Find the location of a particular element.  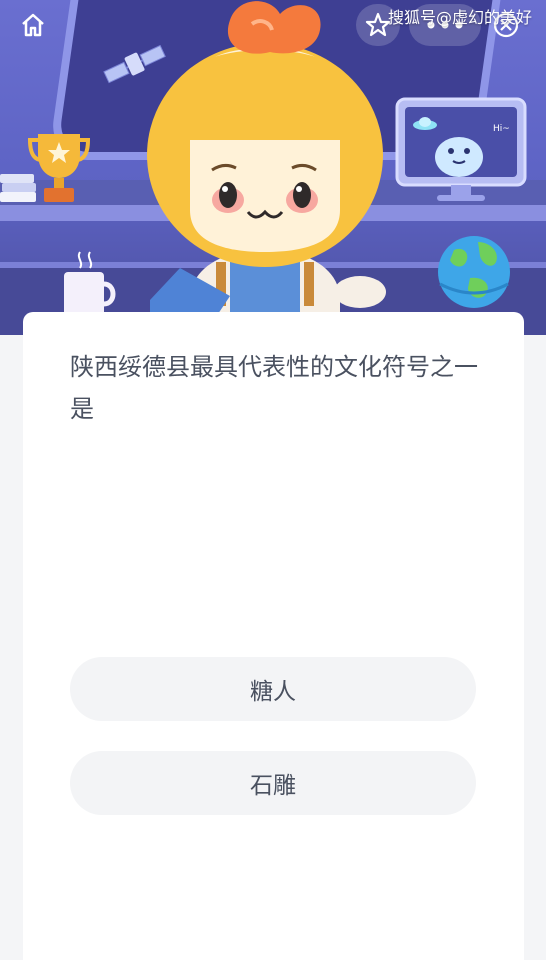

home-button is located at coordinates (33, 25).